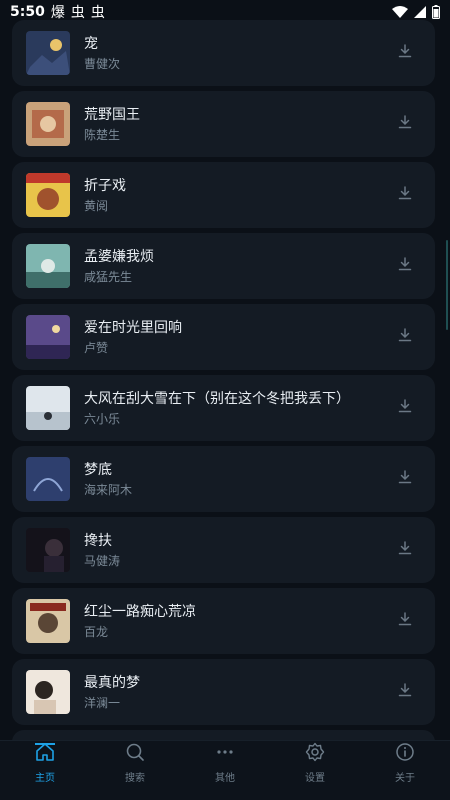 The image size is (450, 800). Describe the element at coordinates (225, 752) in the screenshot. I see `more-icon` at that location.